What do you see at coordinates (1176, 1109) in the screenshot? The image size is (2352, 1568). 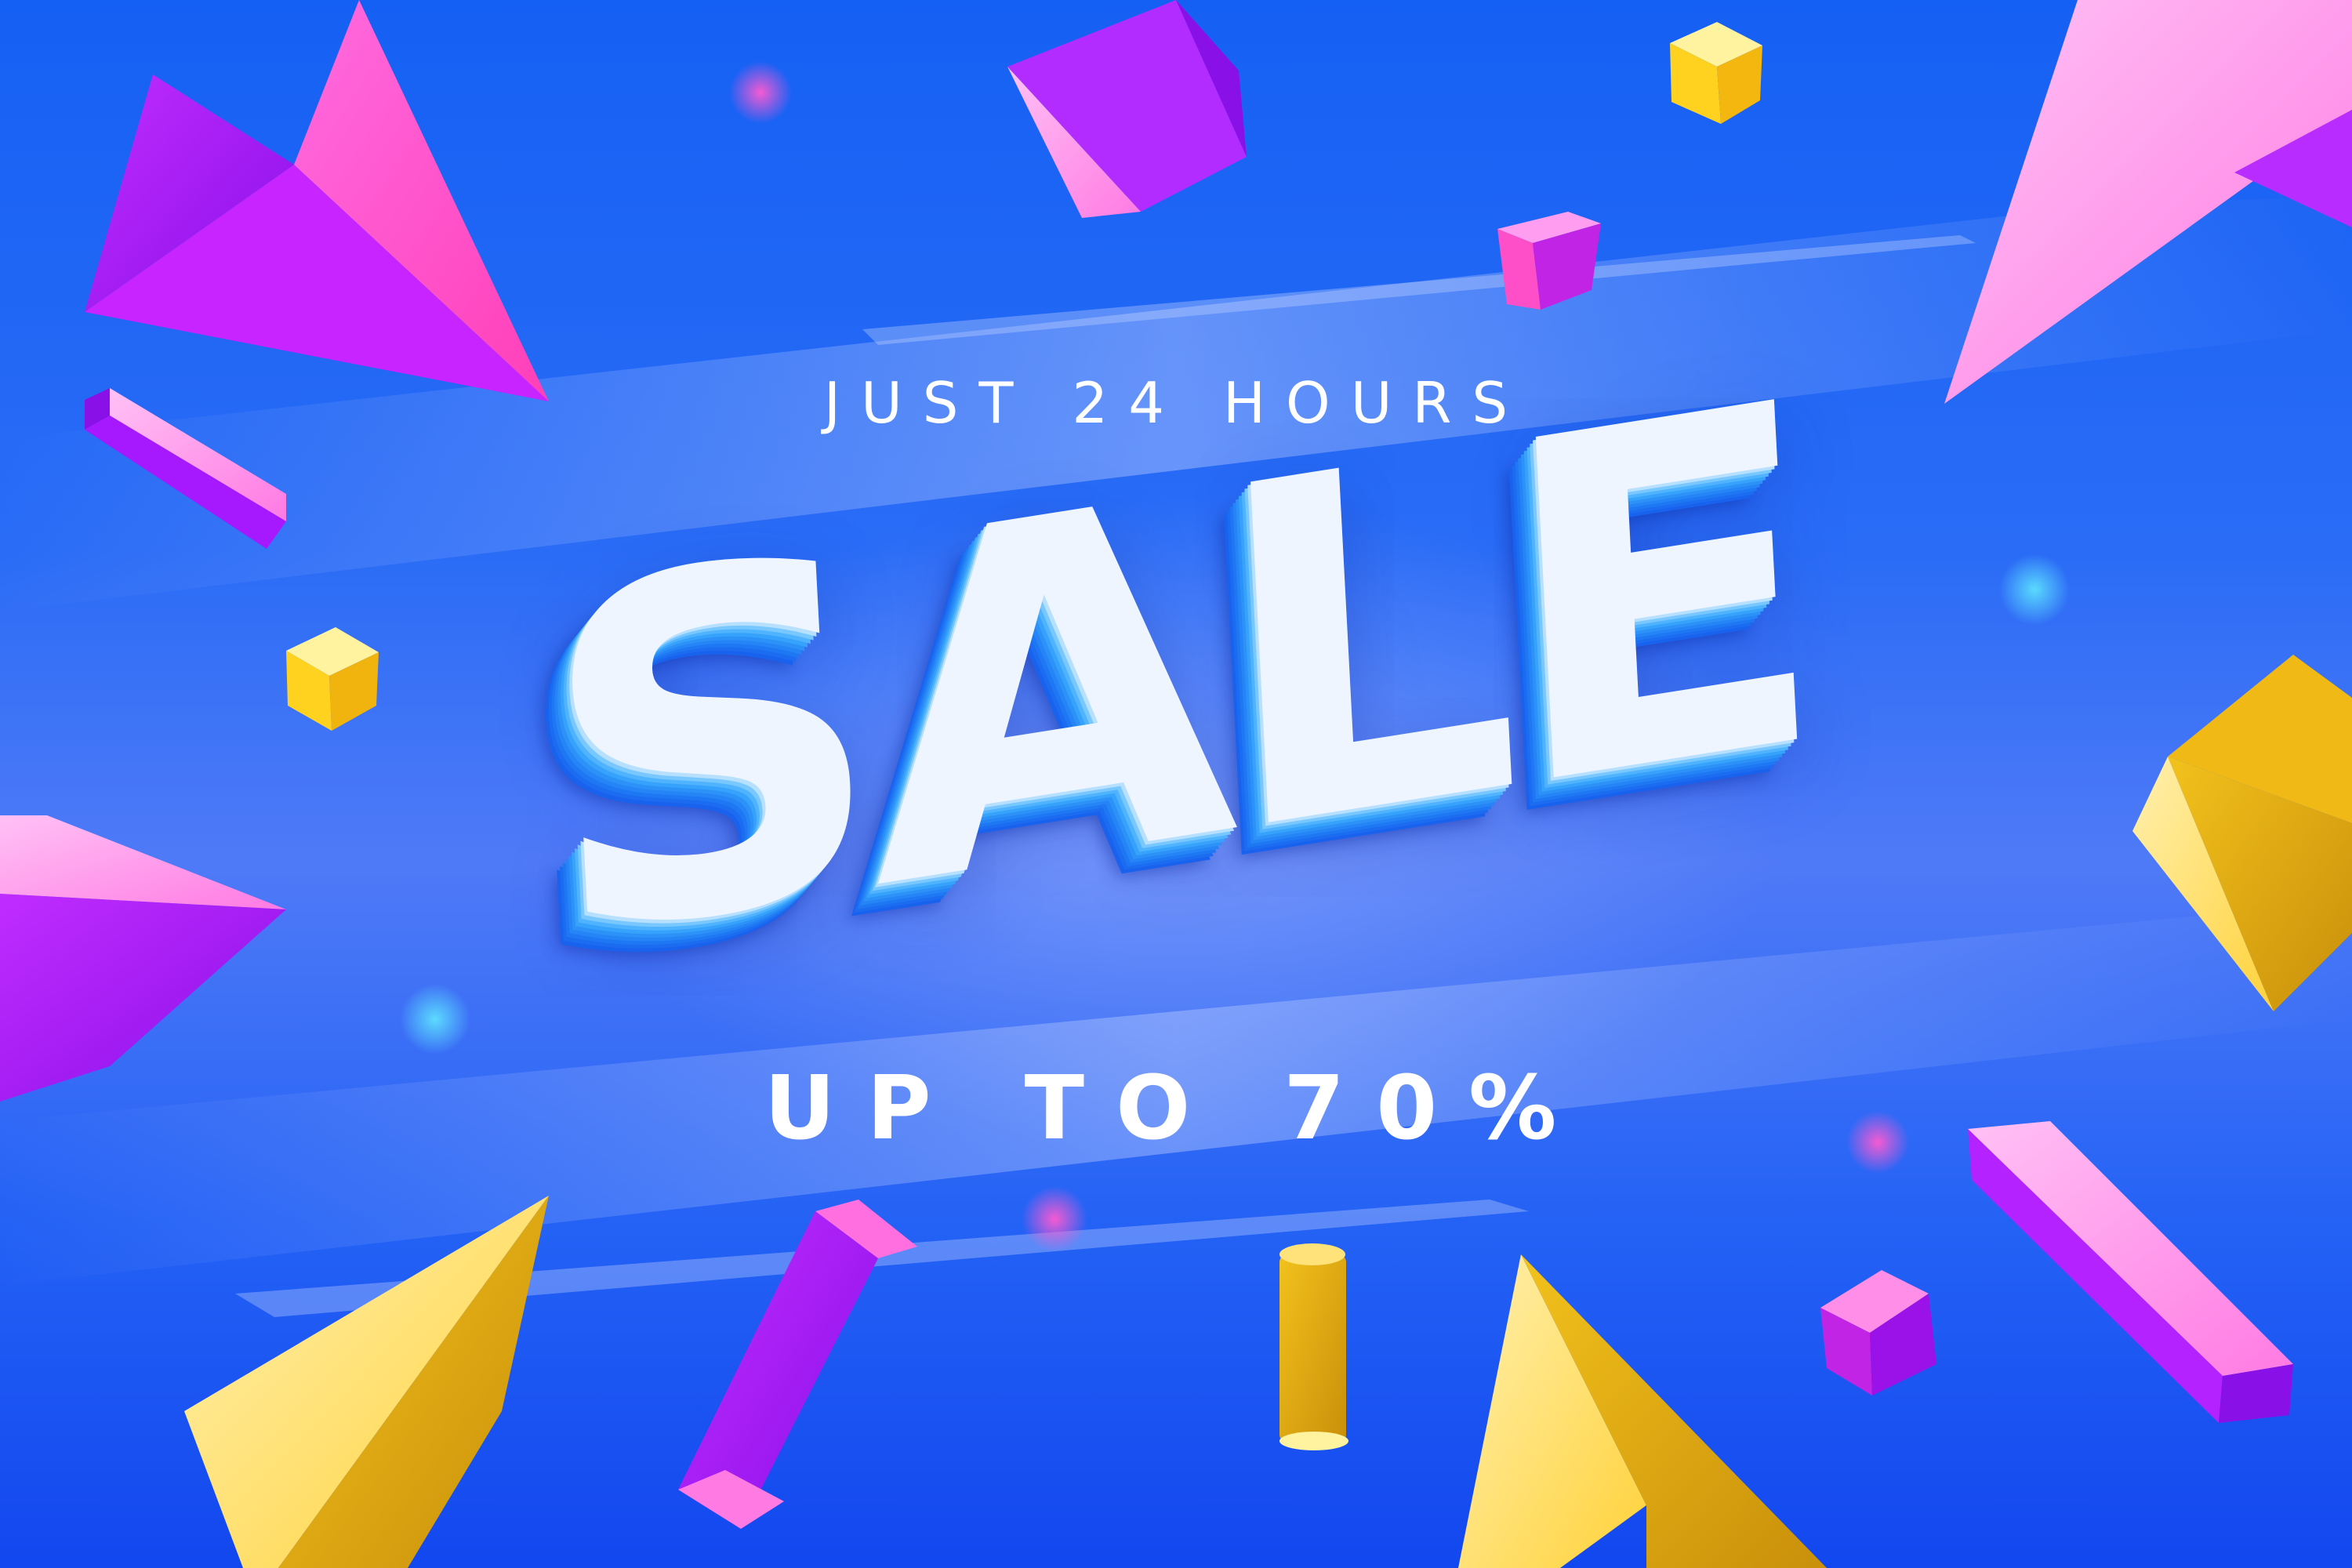 I see `discount-offer: UP TO 70%` at bounding box center [1176, 1109].